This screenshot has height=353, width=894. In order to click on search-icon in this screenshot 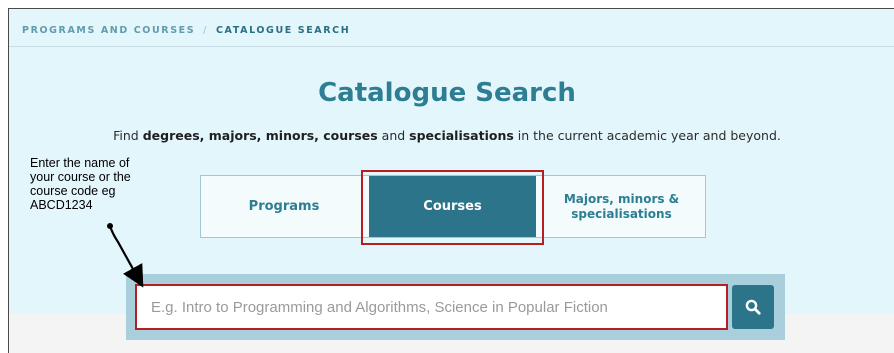, I will do `click(753, 307)`.